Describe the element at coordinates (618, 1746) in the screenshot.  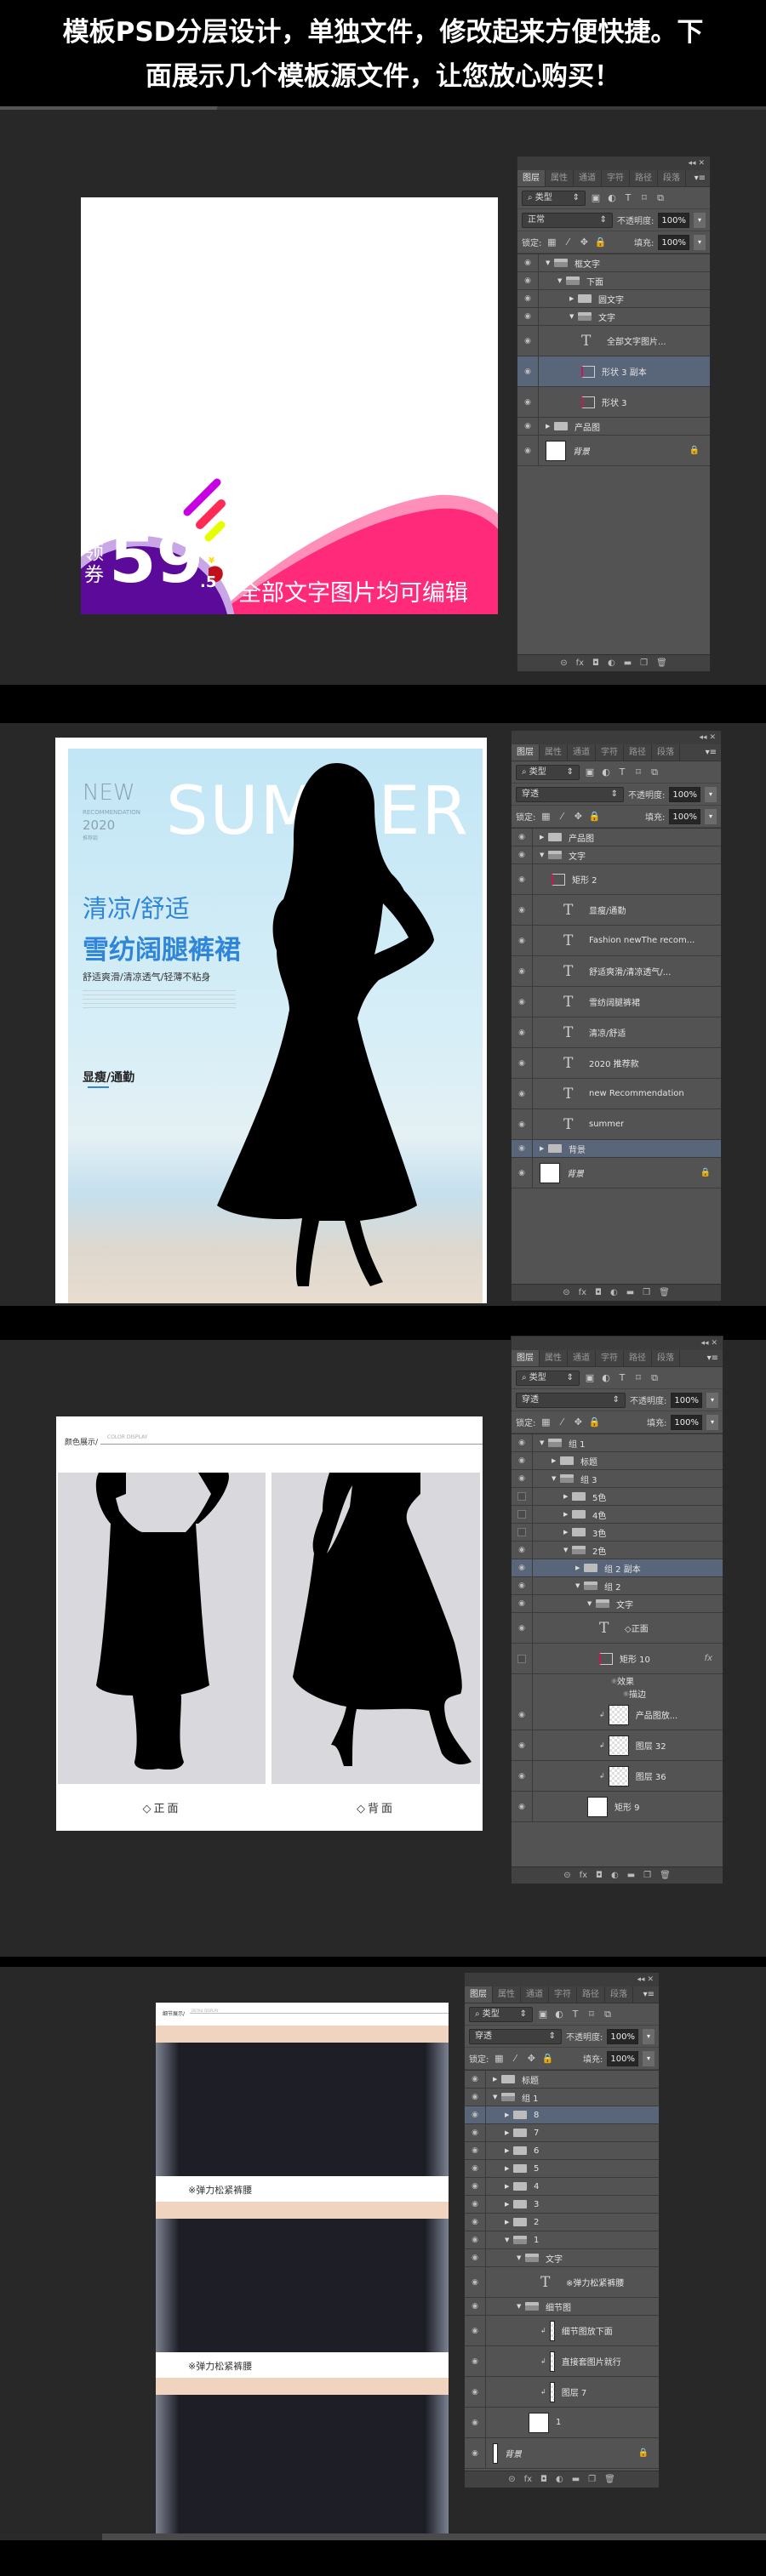
I see `layer-row: ◉ ↲ 图层 32` at that location.